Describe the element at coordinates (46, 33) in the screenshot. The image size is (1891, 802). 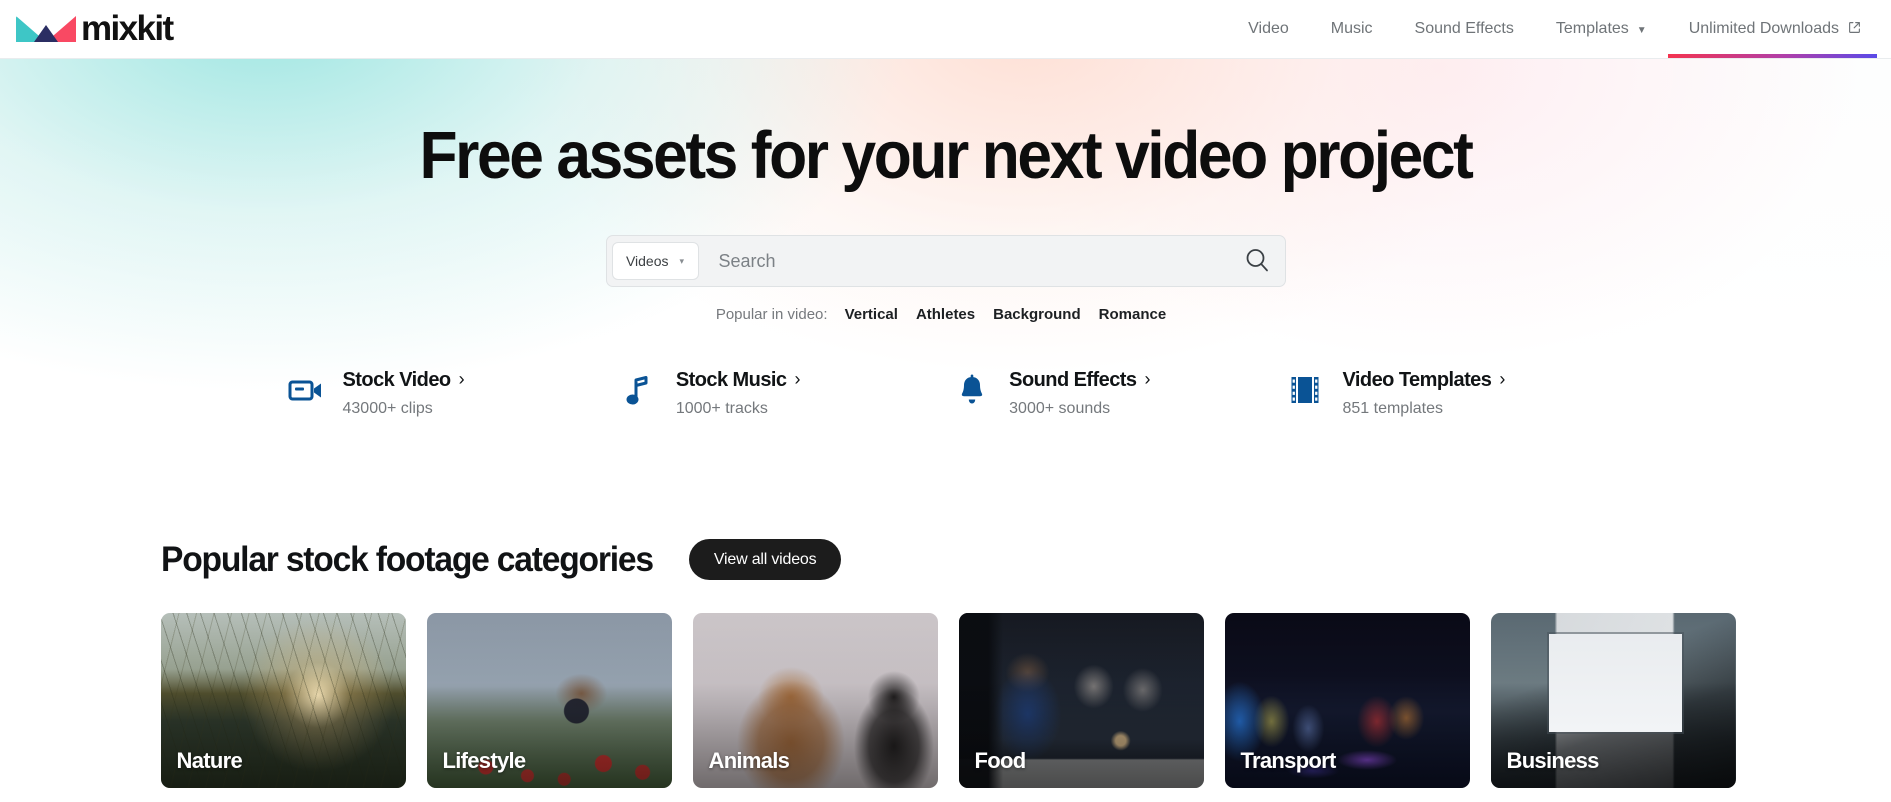
I see `logo-wedge-navy` at that location.